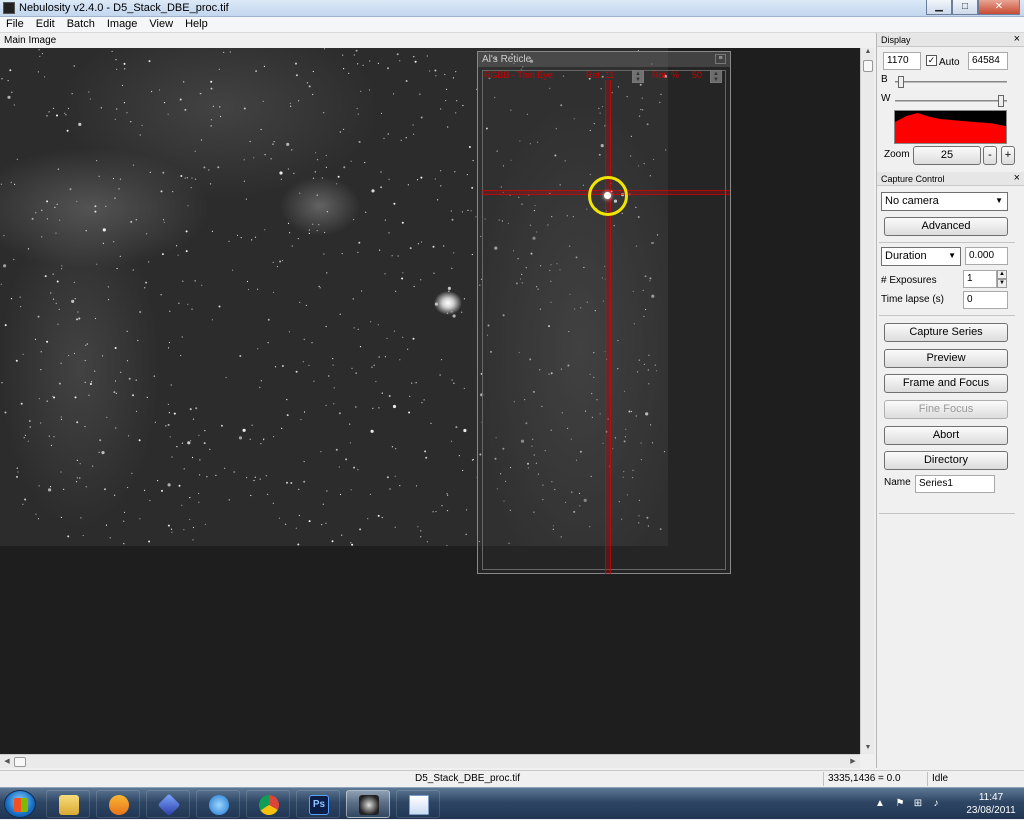  What do you see at coordinates (980, 279) in the screenshot?
I see `exposures-field: 1` at bounding box center [980, 279].